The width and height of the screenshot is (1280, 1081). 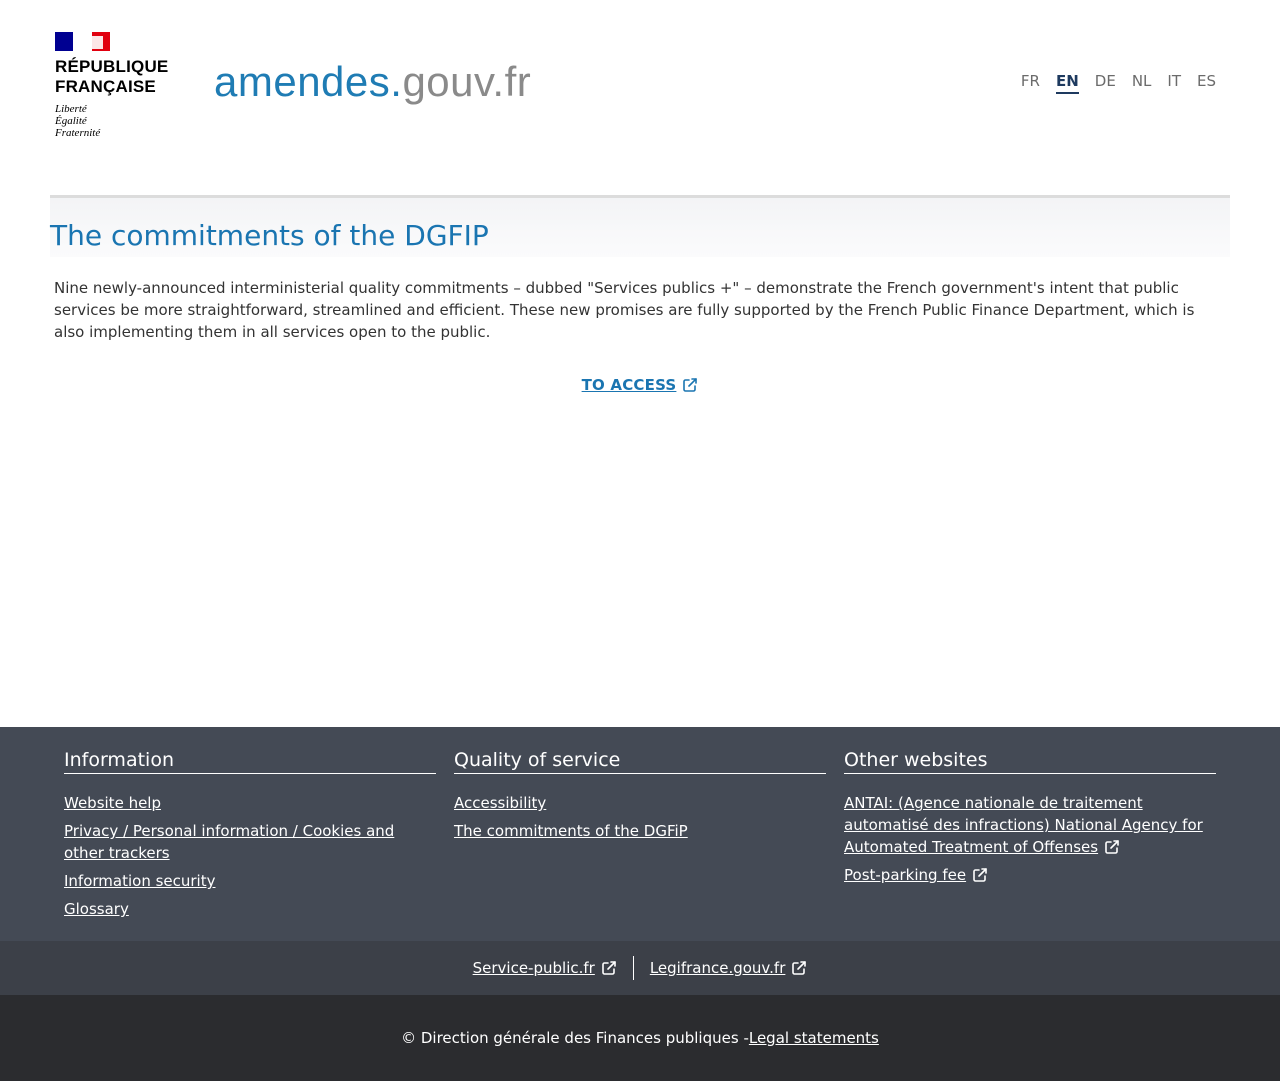 I want to click on site-brand-link: amendes.gouv.fr, so click(x=372, y=82).